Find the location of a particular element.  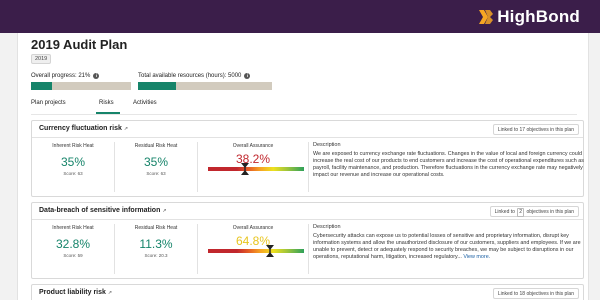

inherent-risk-column: Inherent Risk Heat 32.8% Score: 59 is located at coordinates (73, 249).